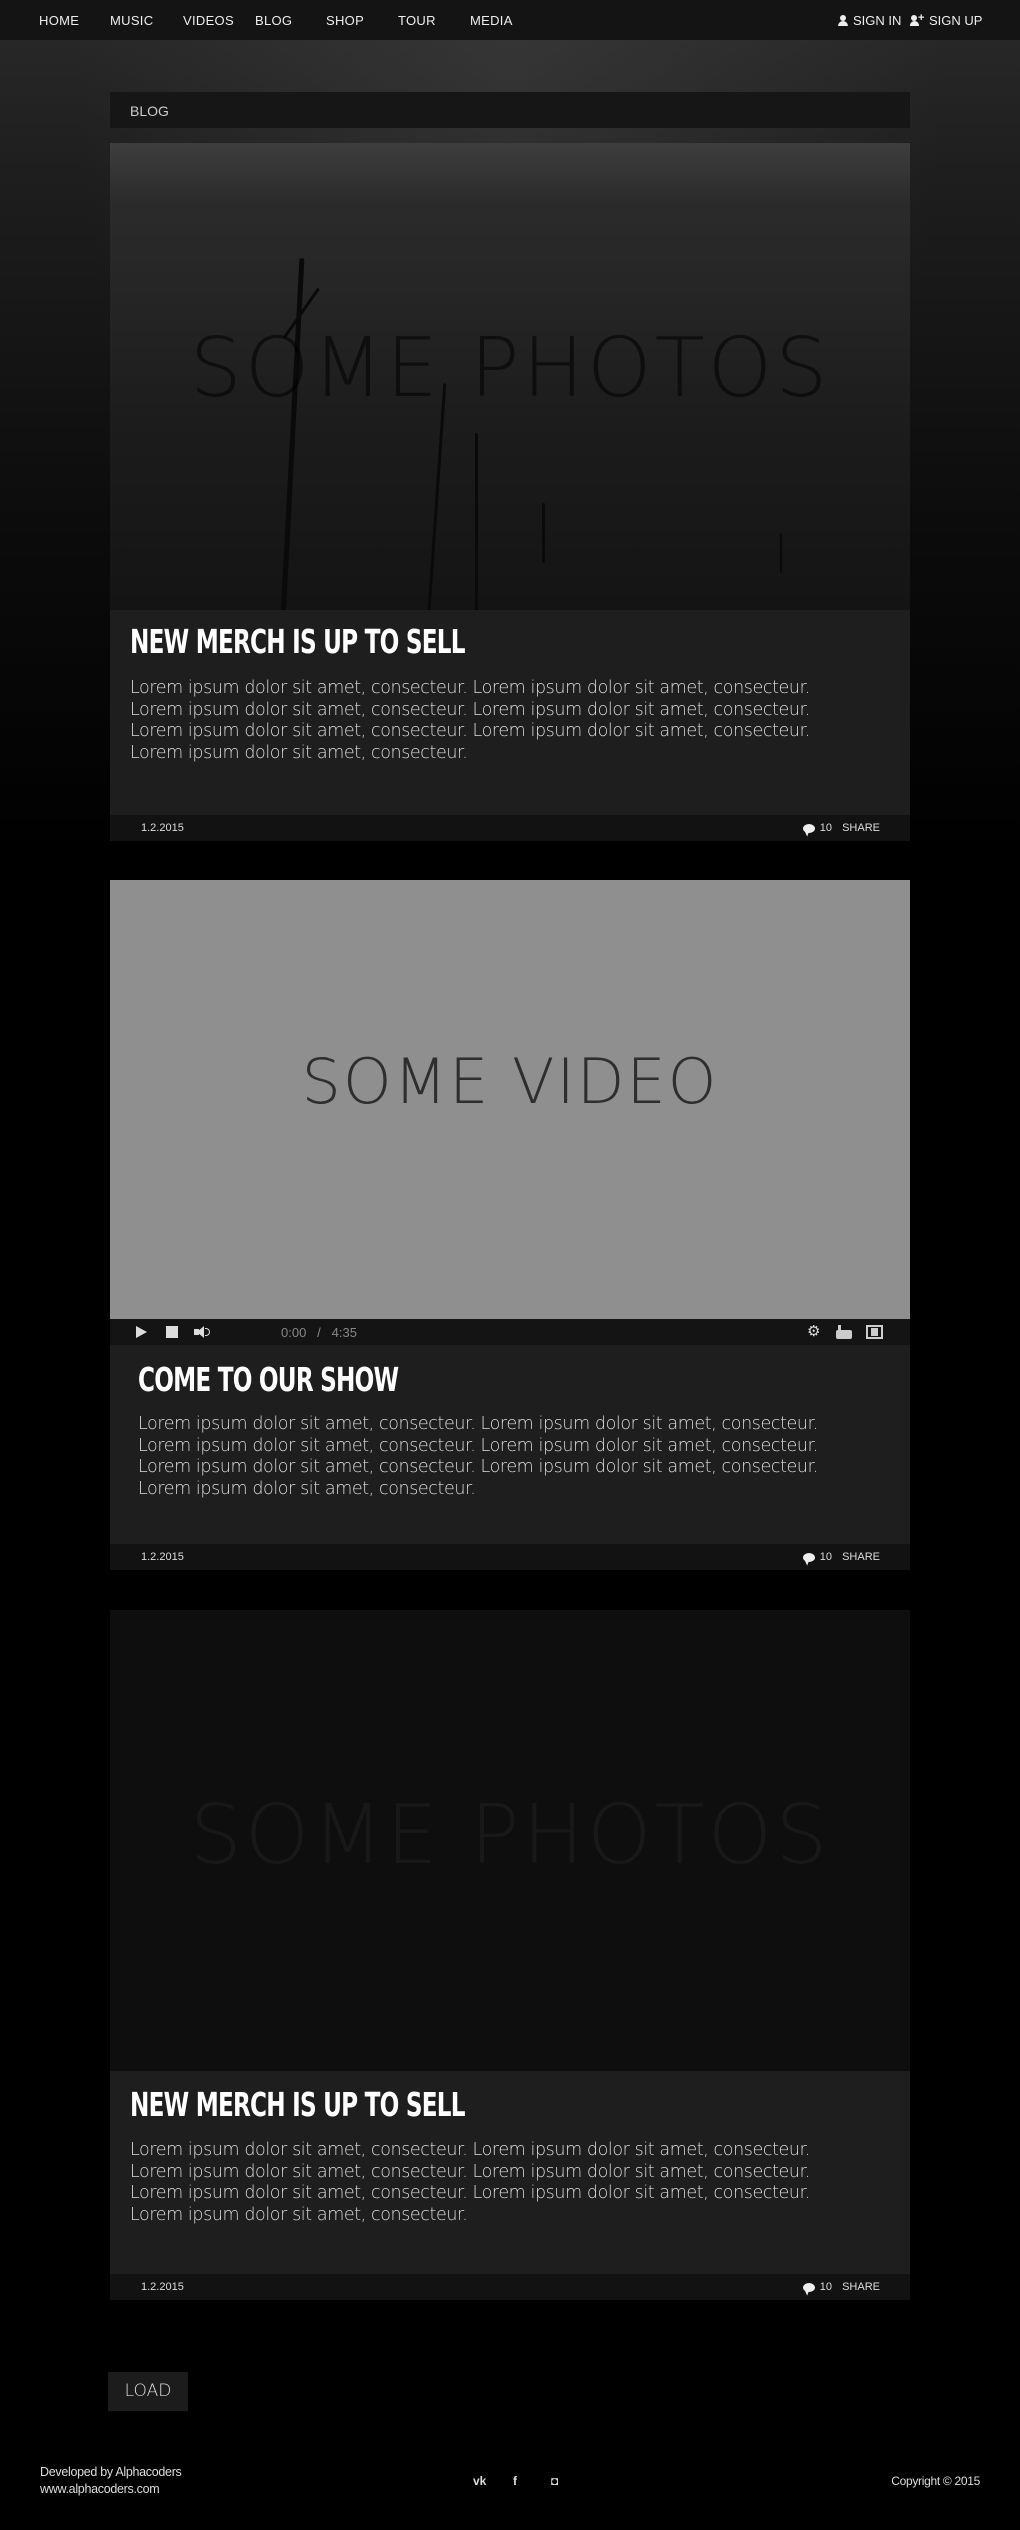 The width and height of the screenshot is (1020, 2530). I want to click on video-time: 0:00 / 4:35, so click(319, 1332).